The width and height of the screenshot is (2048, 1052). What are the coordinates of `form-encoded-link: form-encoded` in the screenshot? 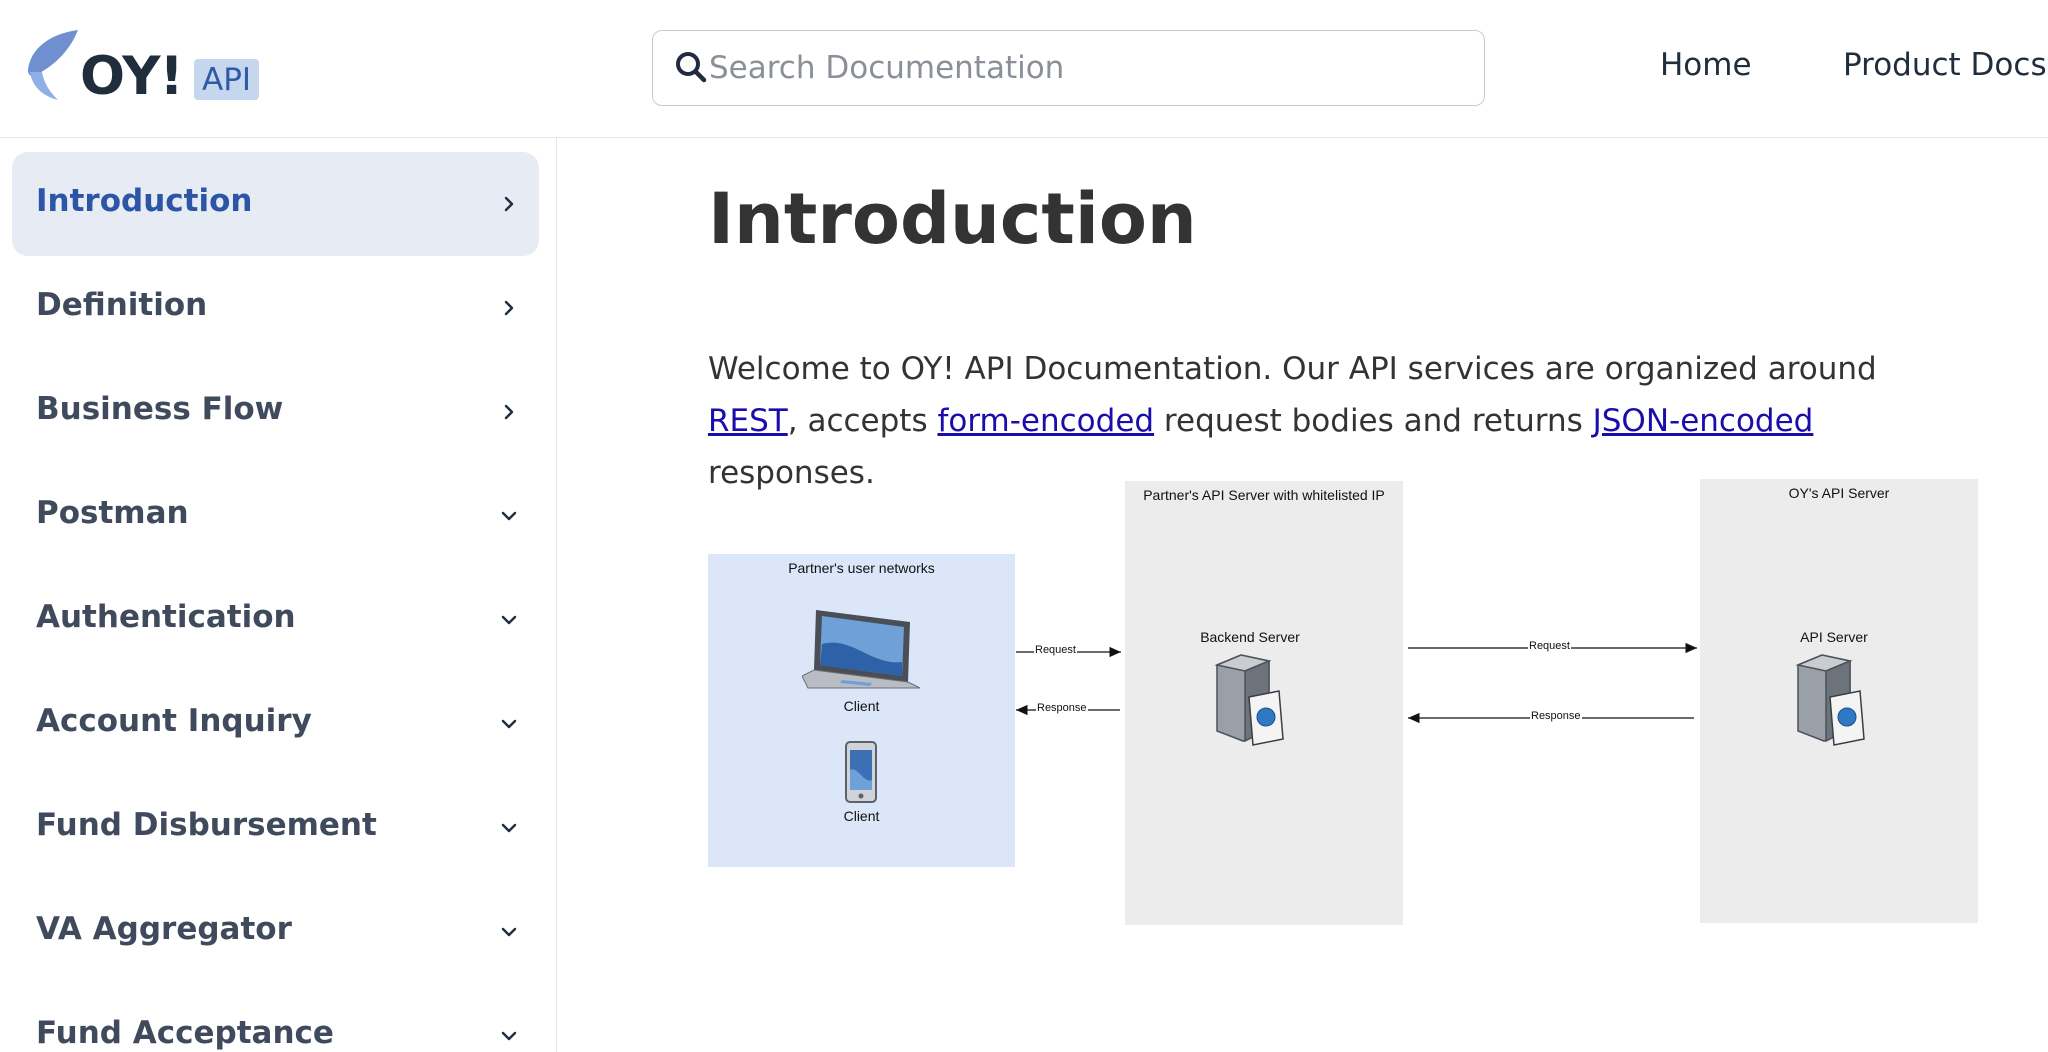 It's located at (1045, 421).